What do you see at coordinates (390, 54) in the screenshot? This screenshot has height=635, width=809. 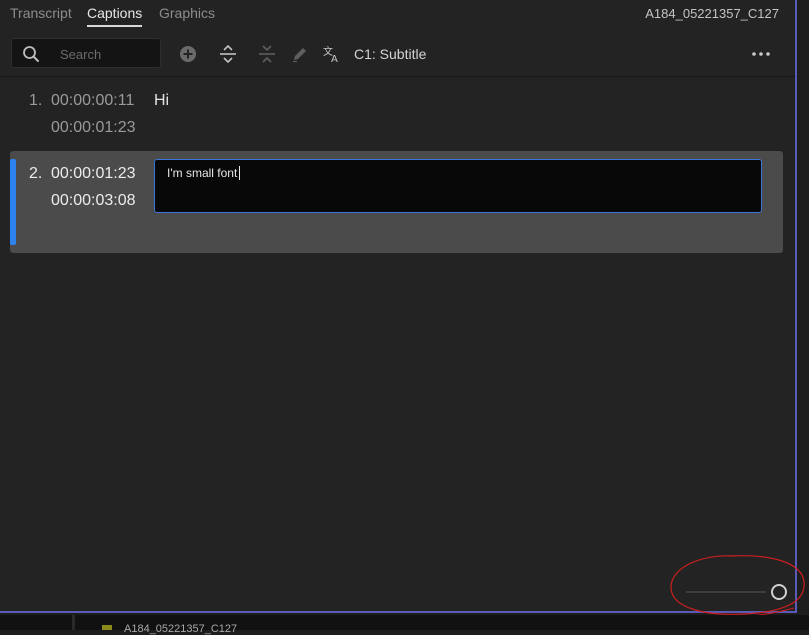 I see `caption-track-label: C1: Subtitle` at bounding box center [390, 54].